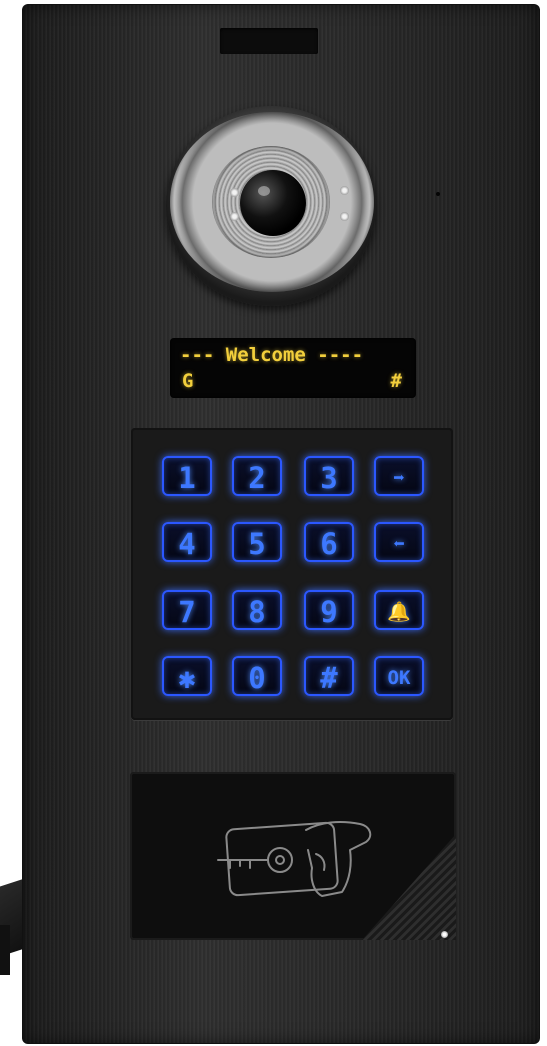 This screenshot has width=547, height=1046. What do you see at coordinates (399, 676) in the screenshot?
I see `key-ok: OK` at bounding box center [399, 676].